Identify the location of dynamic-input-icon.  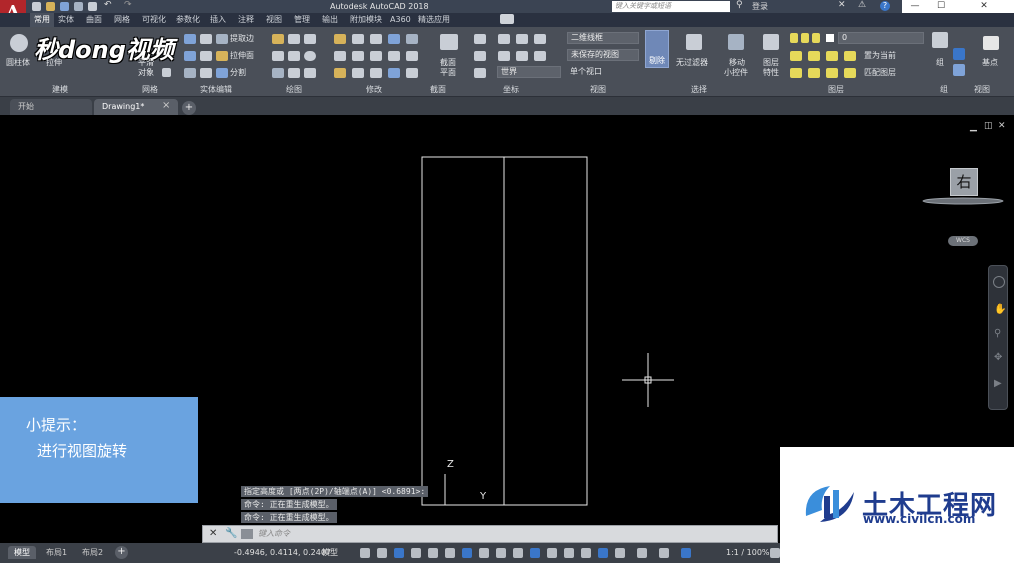
(586, 553).